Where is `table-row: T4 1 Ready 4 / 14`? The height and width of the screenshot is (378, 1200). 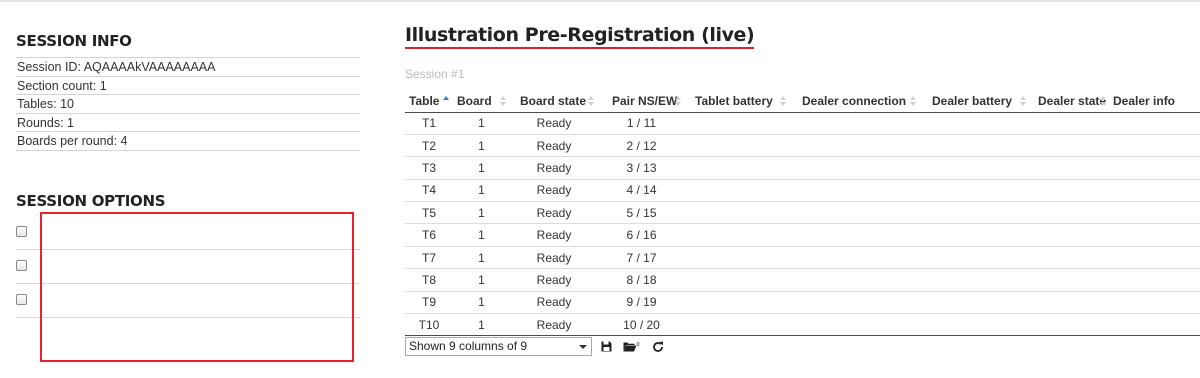 table-row: T4 1 Ready 4 / 14 is located at coordinates (802, 191).